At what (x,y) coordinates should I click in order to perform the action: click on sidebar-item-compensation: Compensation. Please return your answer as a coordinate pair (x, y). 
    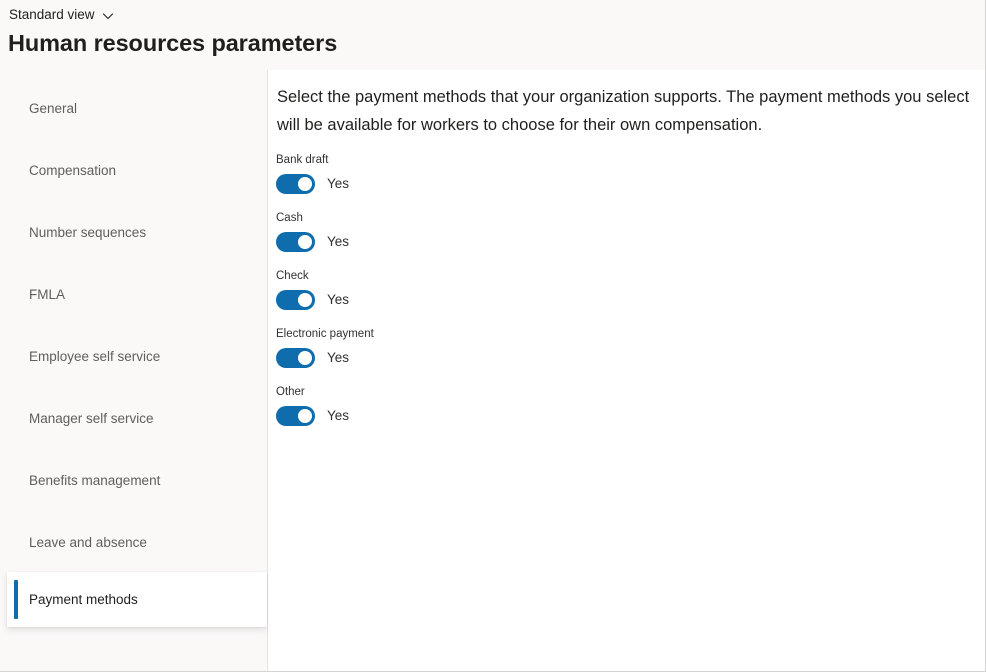
    Looking at the image, I should click on (133, 170).